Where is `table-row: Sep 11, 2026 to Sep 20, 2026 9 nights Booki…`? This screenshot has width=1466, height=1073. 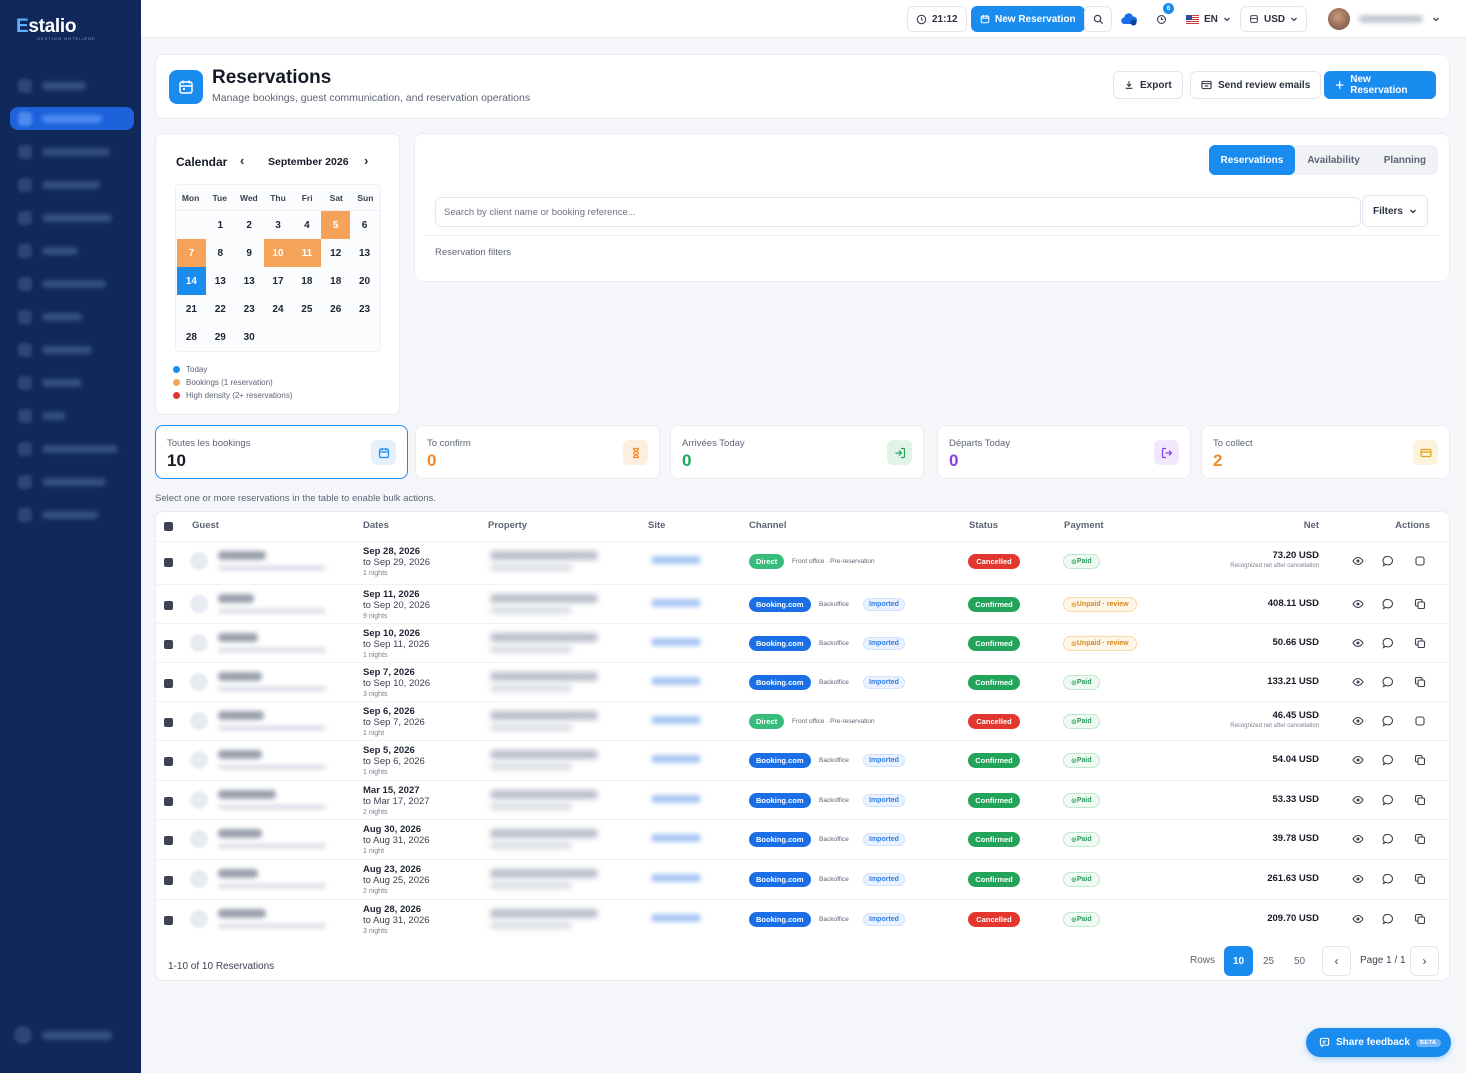 table-row: Sep 11, 2026 to Sep 20, 2026 9 nights Booki… is located at coordinates (802, 603).